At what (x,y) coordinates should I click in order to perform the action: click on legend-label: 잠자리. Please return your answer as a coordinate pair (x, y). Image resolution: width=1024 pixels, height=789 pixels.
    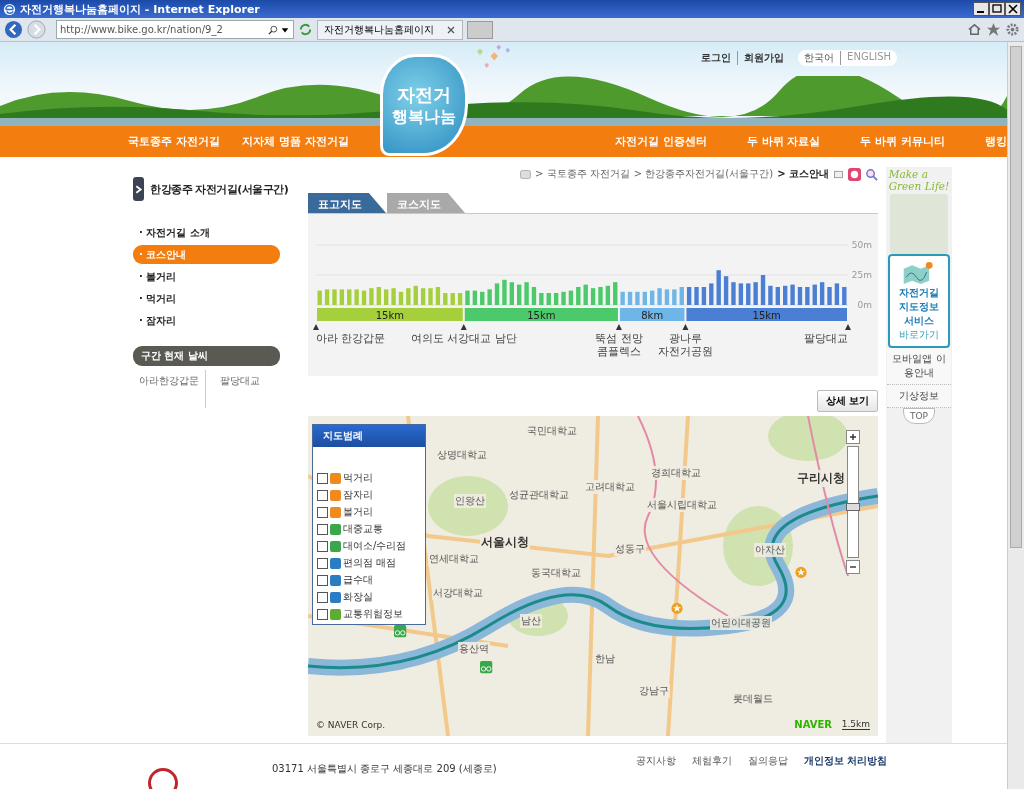
    Looking at the image, I should click on (358, 495).